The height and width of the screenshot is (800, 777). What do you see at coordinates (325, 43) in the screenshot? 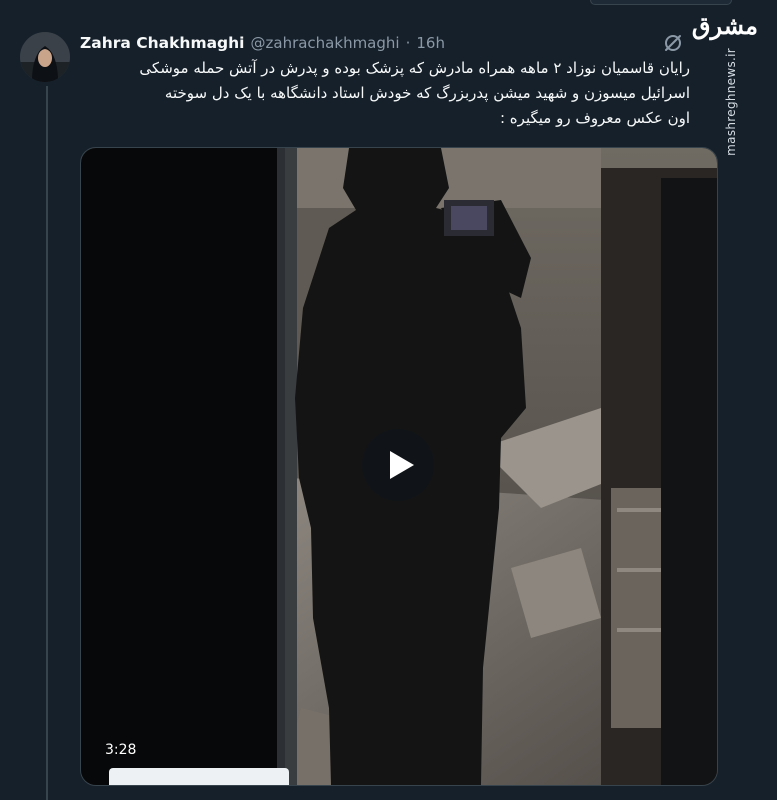
I see `user-handle: @zahrachakhmaghi` at bounding box center [325, 43].